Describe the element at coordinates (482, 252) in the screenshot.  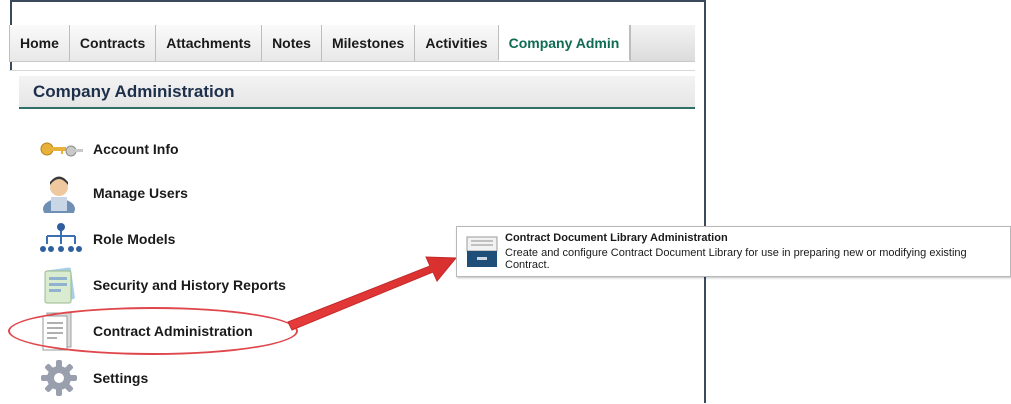
I see `file-cabinet-icon` at that location.